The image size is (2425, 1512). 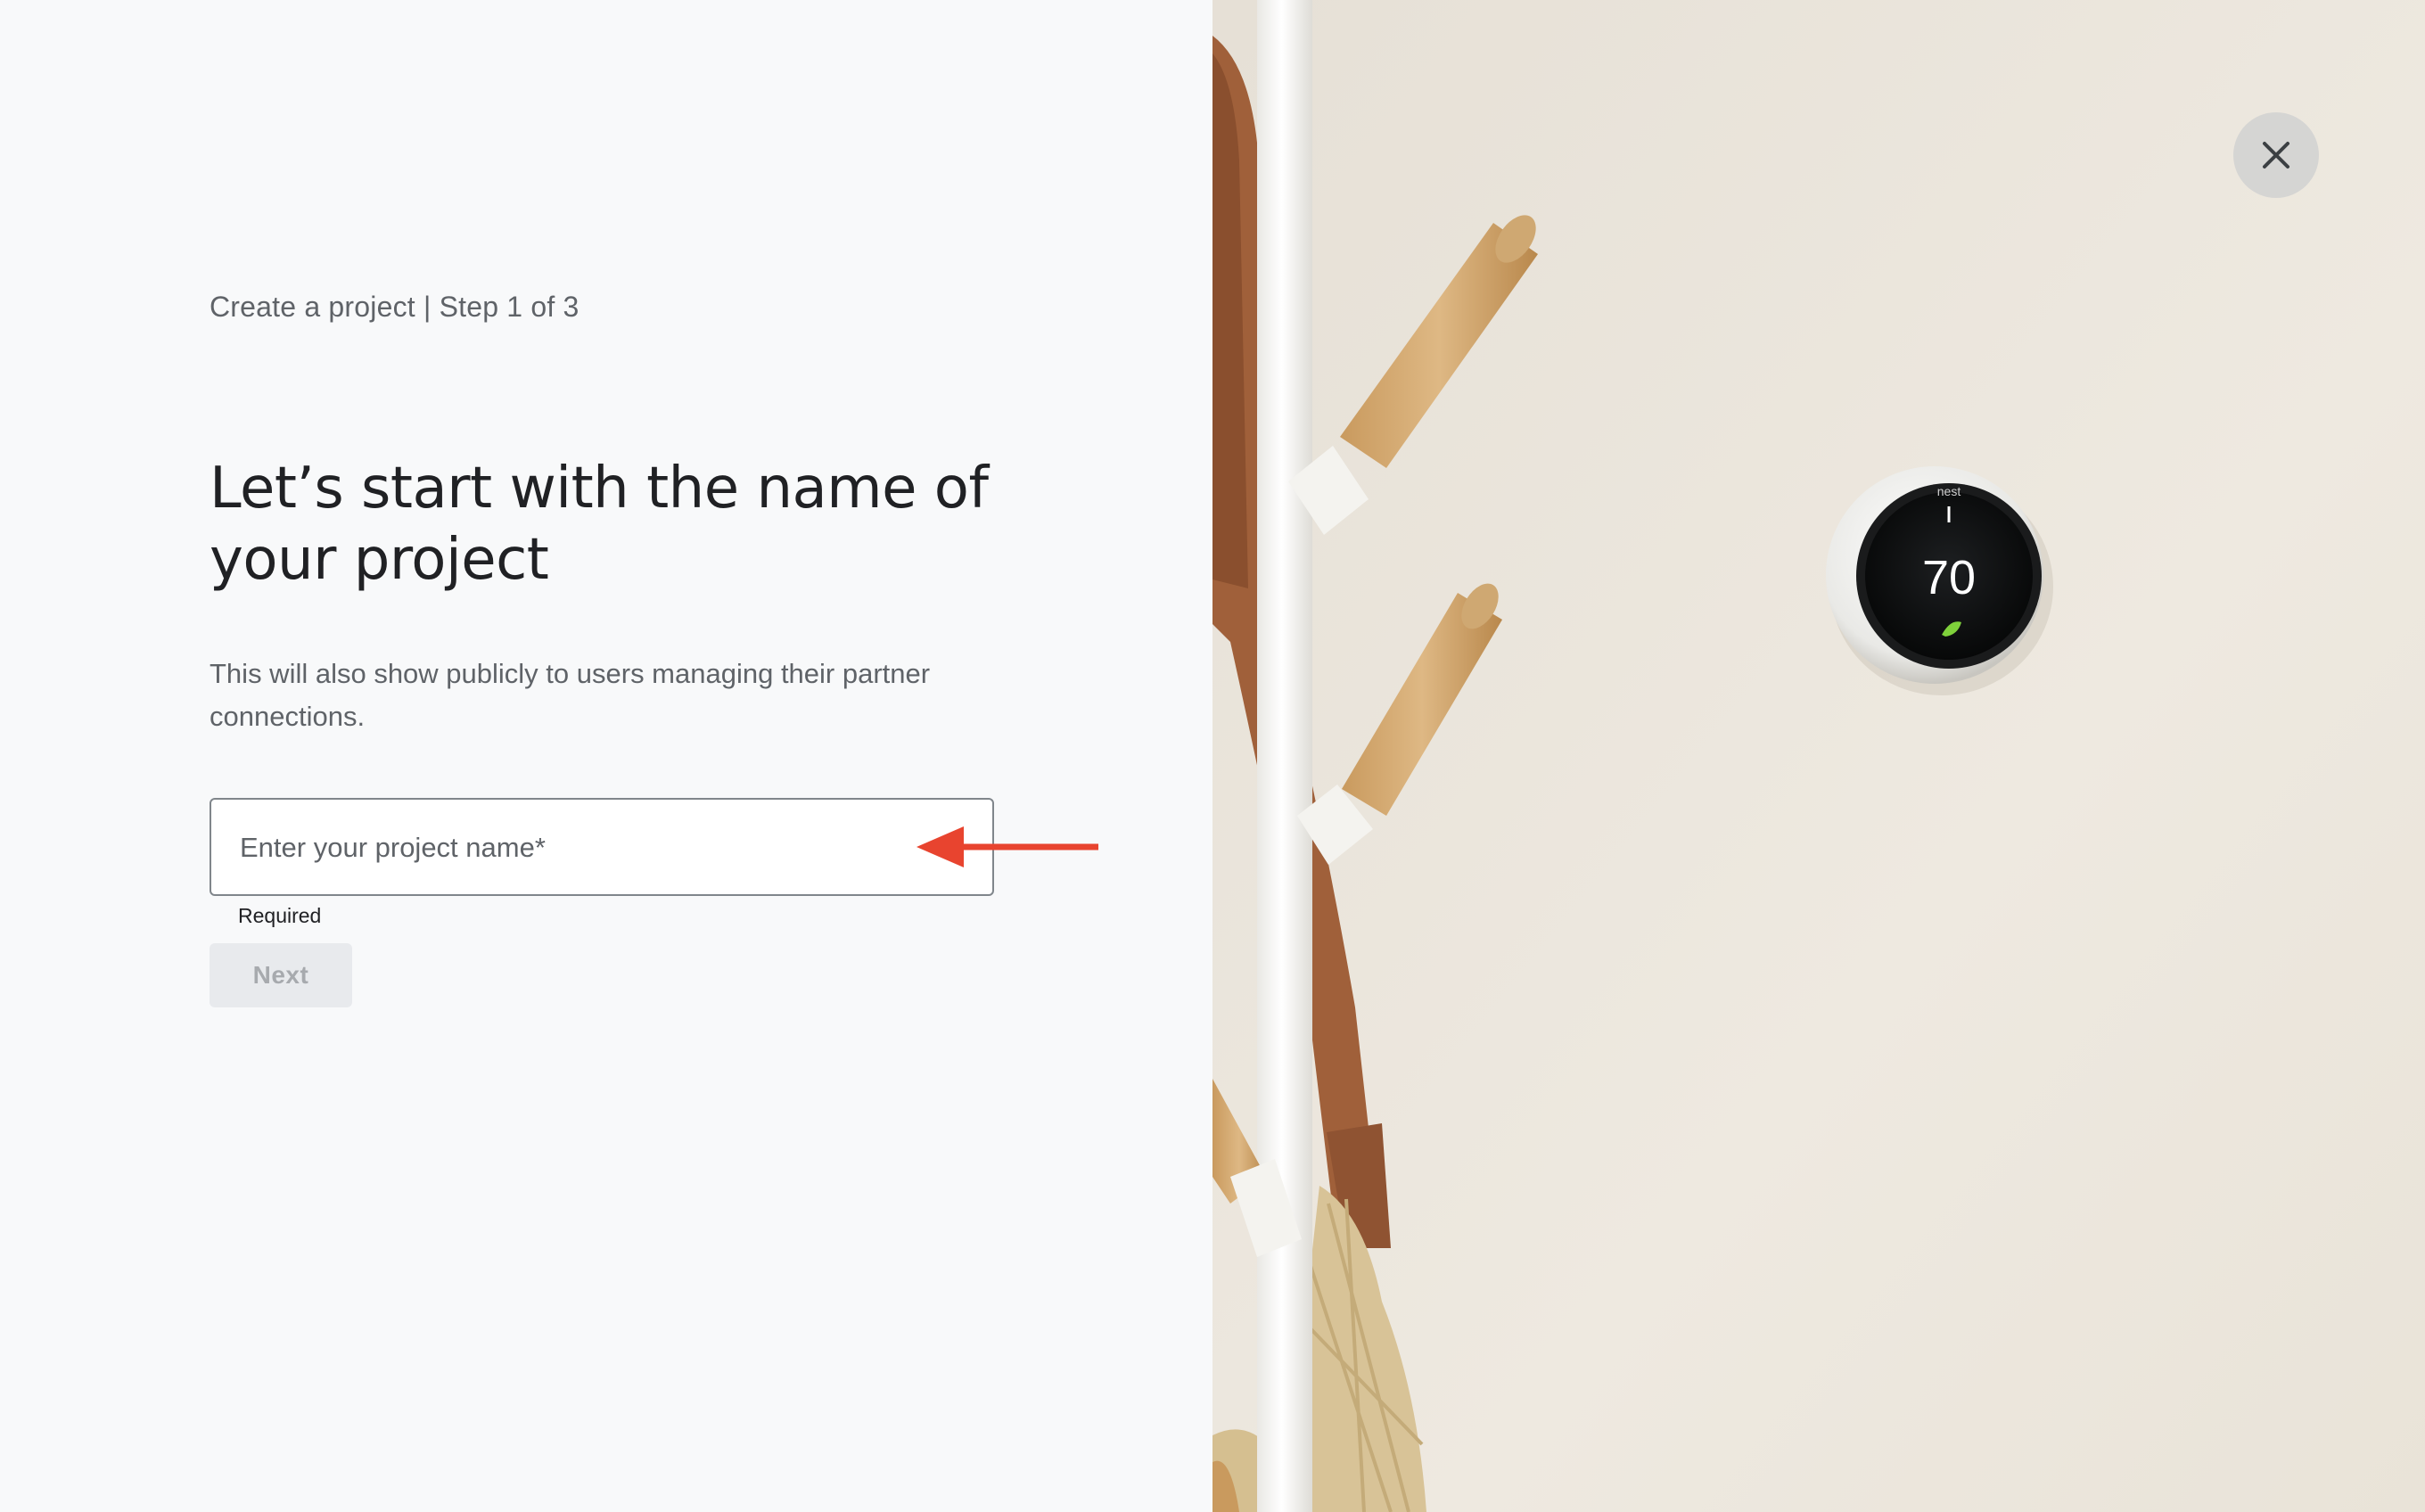 What do you see at coordinates (1008, 846) in the screenshot?
I see `arrow-left-icon` at bounding box center [1008, 846].